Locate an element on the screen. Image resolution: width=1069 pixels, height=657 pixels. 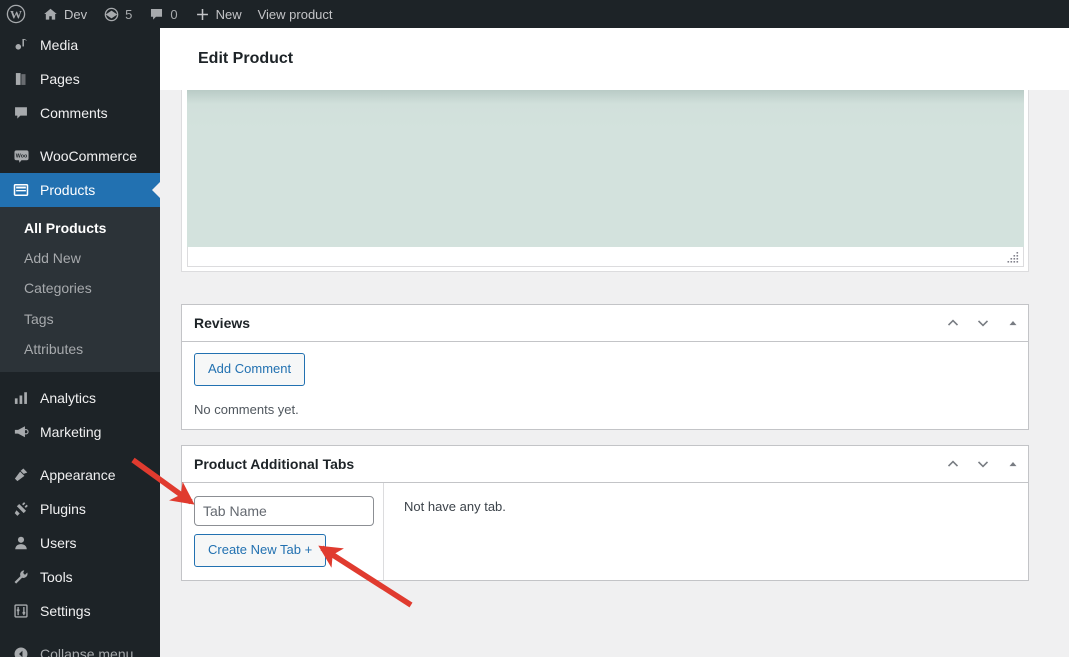
sidebar-item-appearance: Appearance is located at coordinates (80, 475).